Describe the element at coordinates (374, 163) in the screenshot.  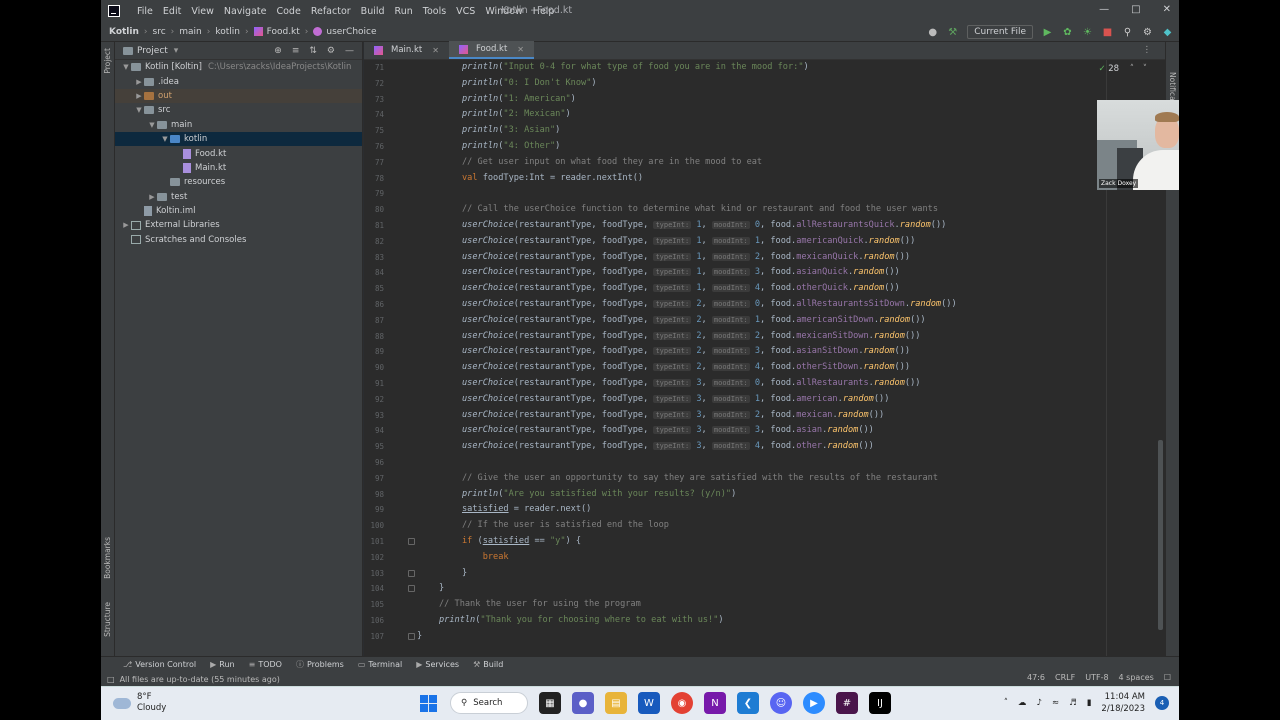
I see `line-number: 77` at that location.